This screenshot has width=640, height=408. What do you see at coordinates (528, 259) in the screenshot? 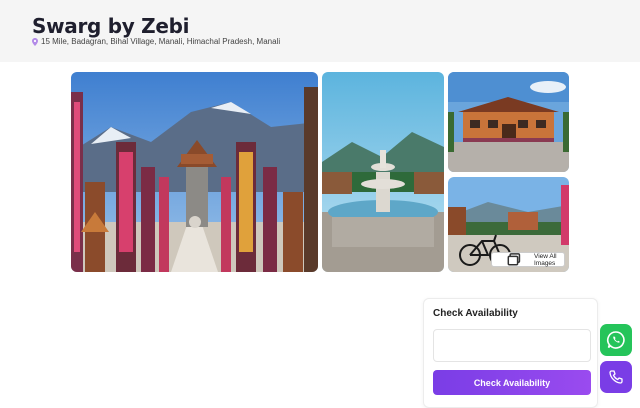
I see `view-all-images-button: View All Images` at bounding box center [528, 259].